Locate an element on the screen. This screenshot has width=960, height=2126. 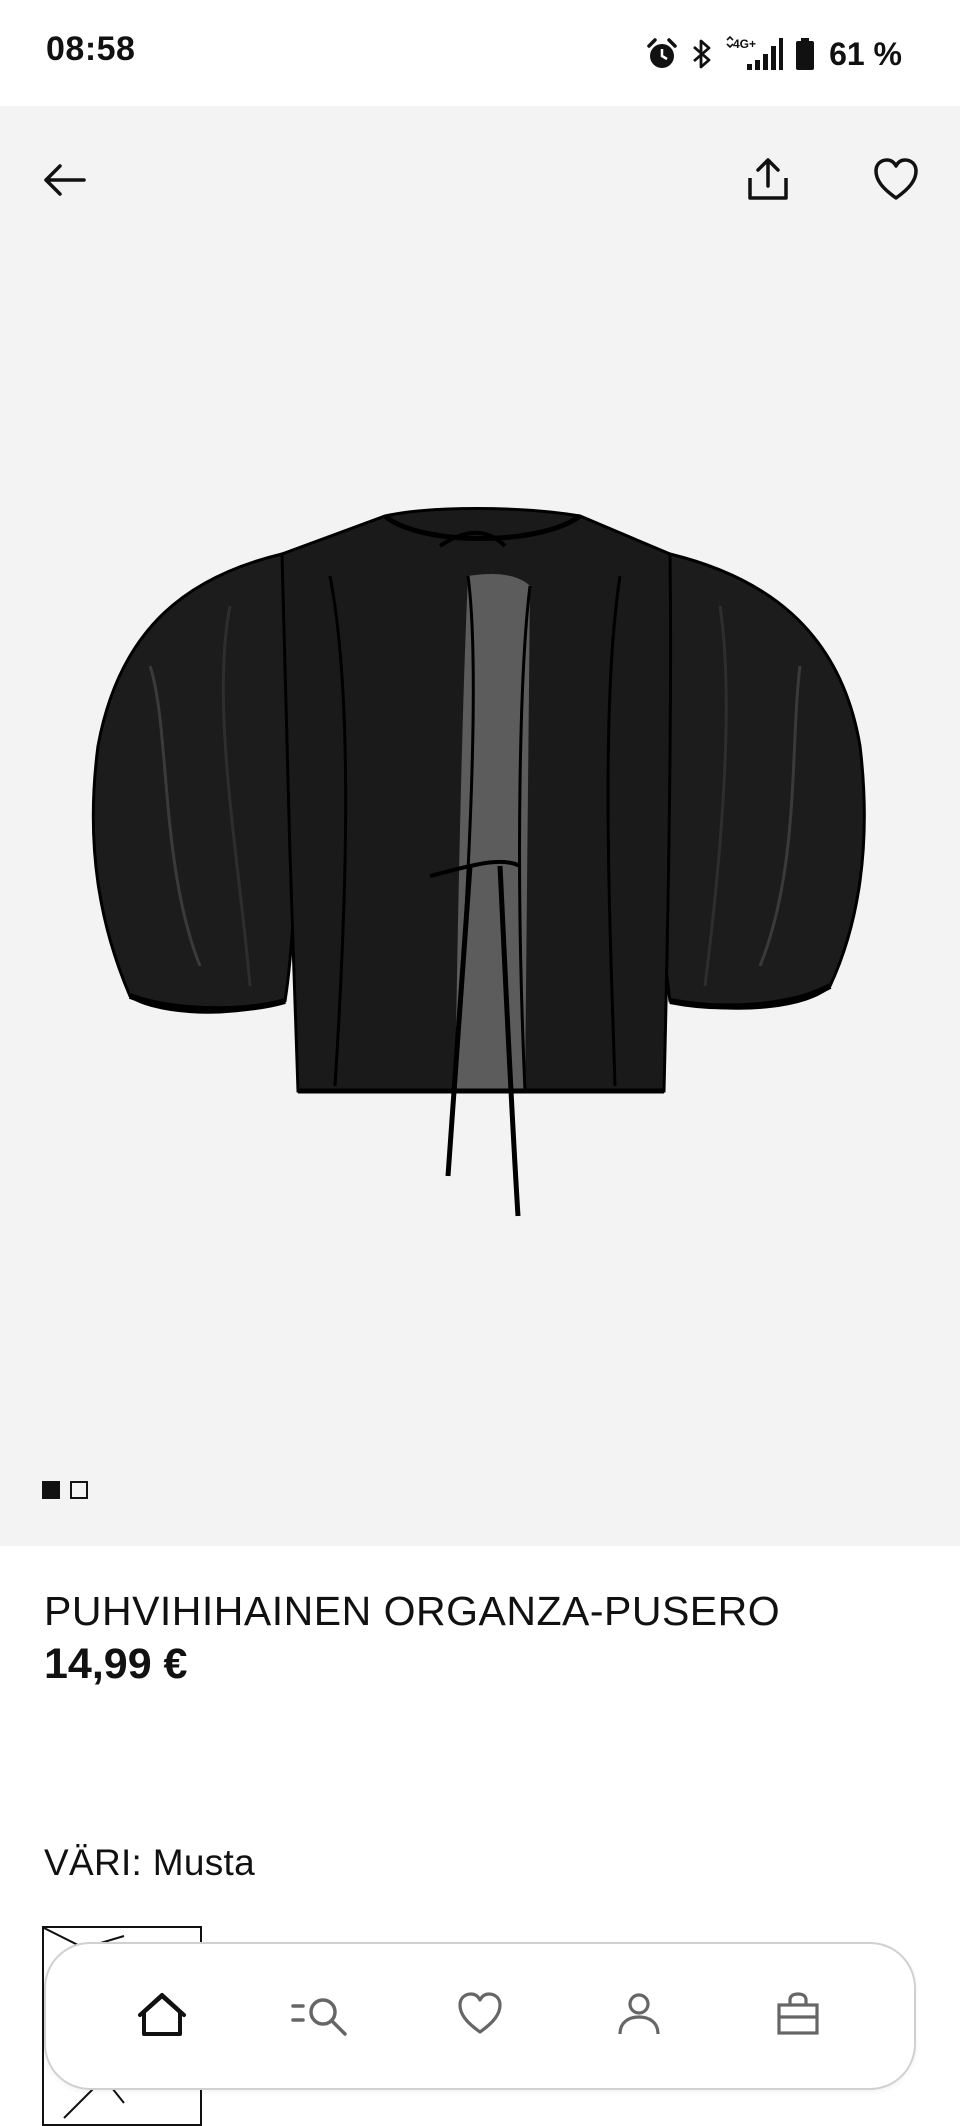
share-button is located at coordinates (768, 182).